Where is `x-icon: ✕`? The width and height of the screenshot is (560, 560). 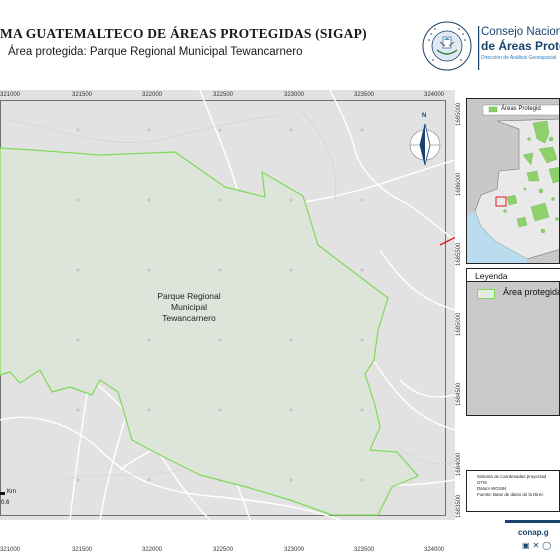
x-icon: ✕ is located at coordinates (538, 545).